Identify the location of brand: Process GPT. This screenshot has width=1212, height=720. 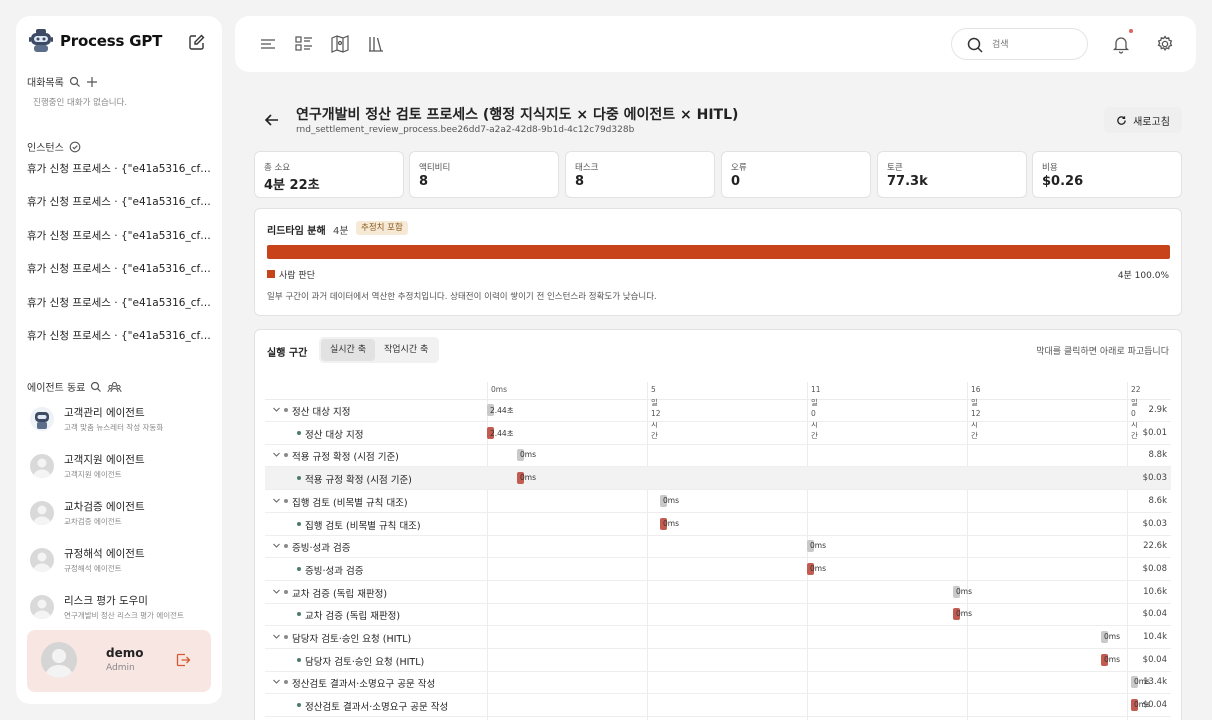
(95, 41).